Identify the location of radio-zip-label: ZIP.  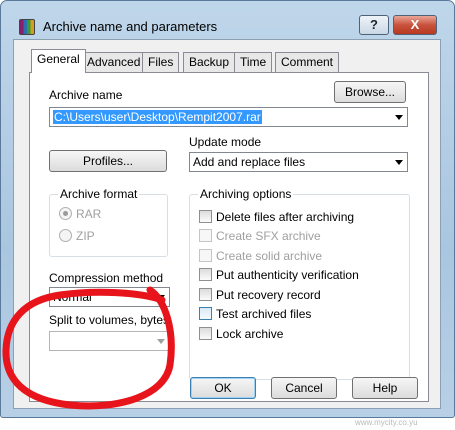
(85, 236).